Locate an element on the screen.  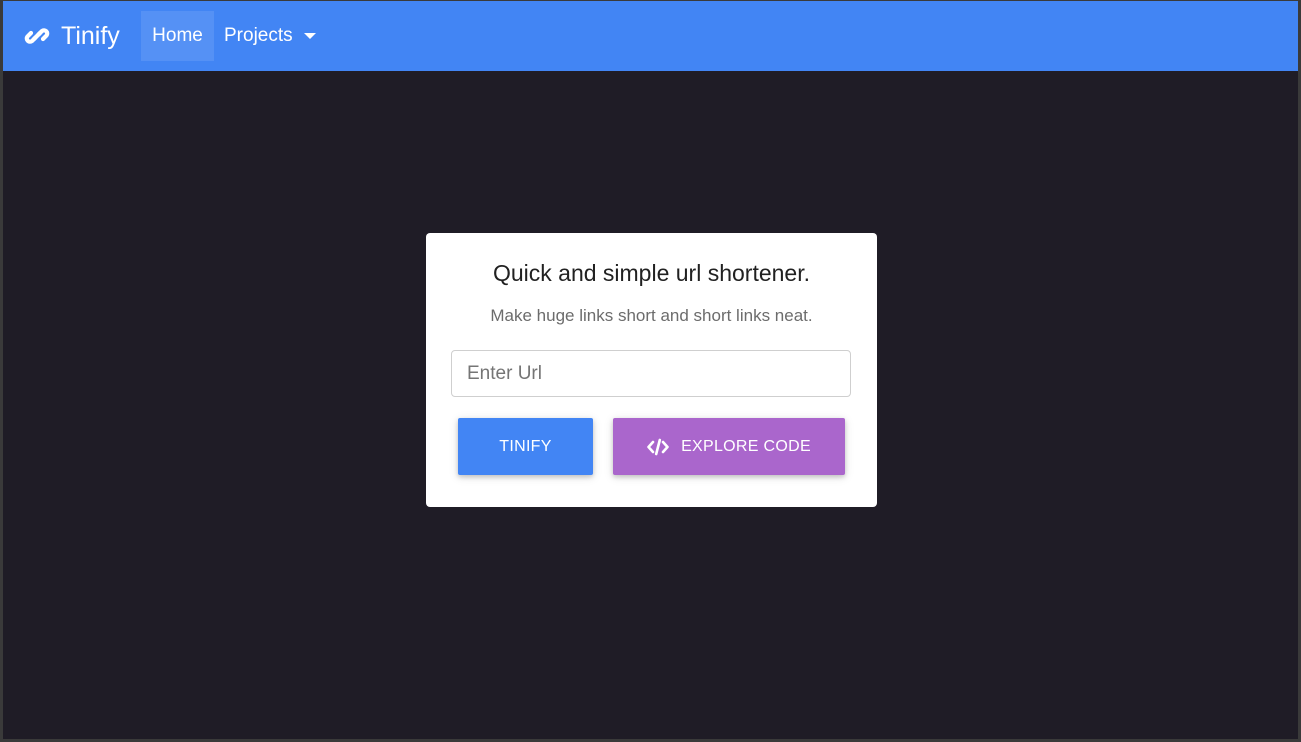
nav-item-home: Home is located at coordinates (177, 36).